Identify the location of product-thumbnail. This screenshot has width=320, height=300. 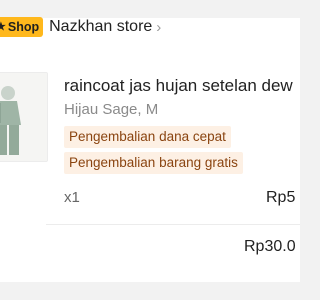
(24, 117).